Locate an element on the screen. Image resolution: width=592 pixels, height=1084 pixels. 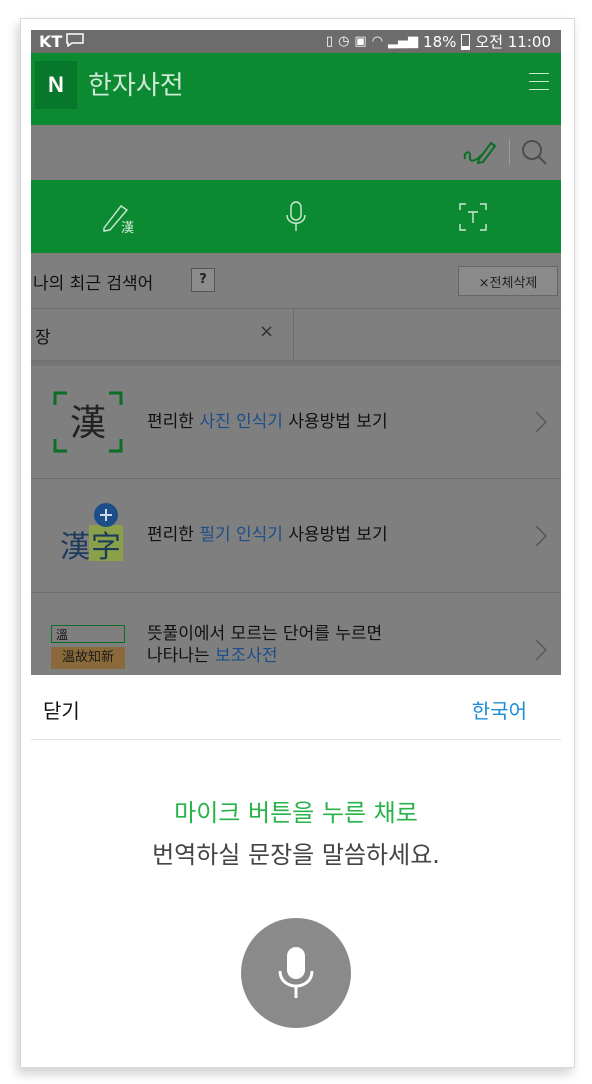
remove-recent-button: × is located at coordinates (266, 331).